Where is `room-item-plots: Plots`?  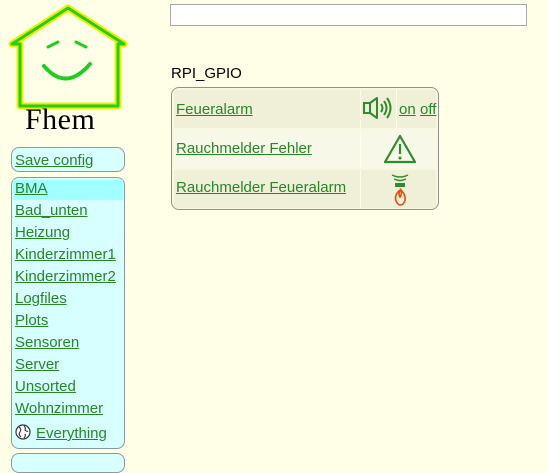
room-item-plots: Plots is located at coordinates (31, 322).